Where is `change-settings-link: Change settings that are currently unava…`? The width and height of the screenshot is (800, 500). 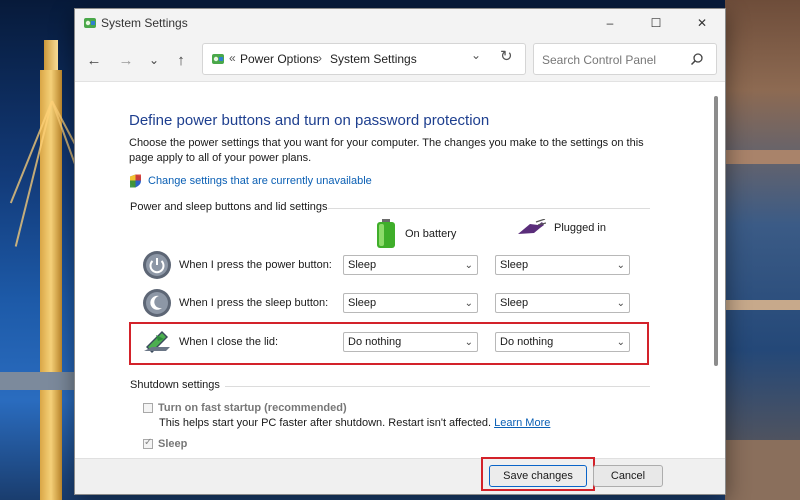 change-settings-link: Change settings that are currently unava… is located at coordinates (260, 181).